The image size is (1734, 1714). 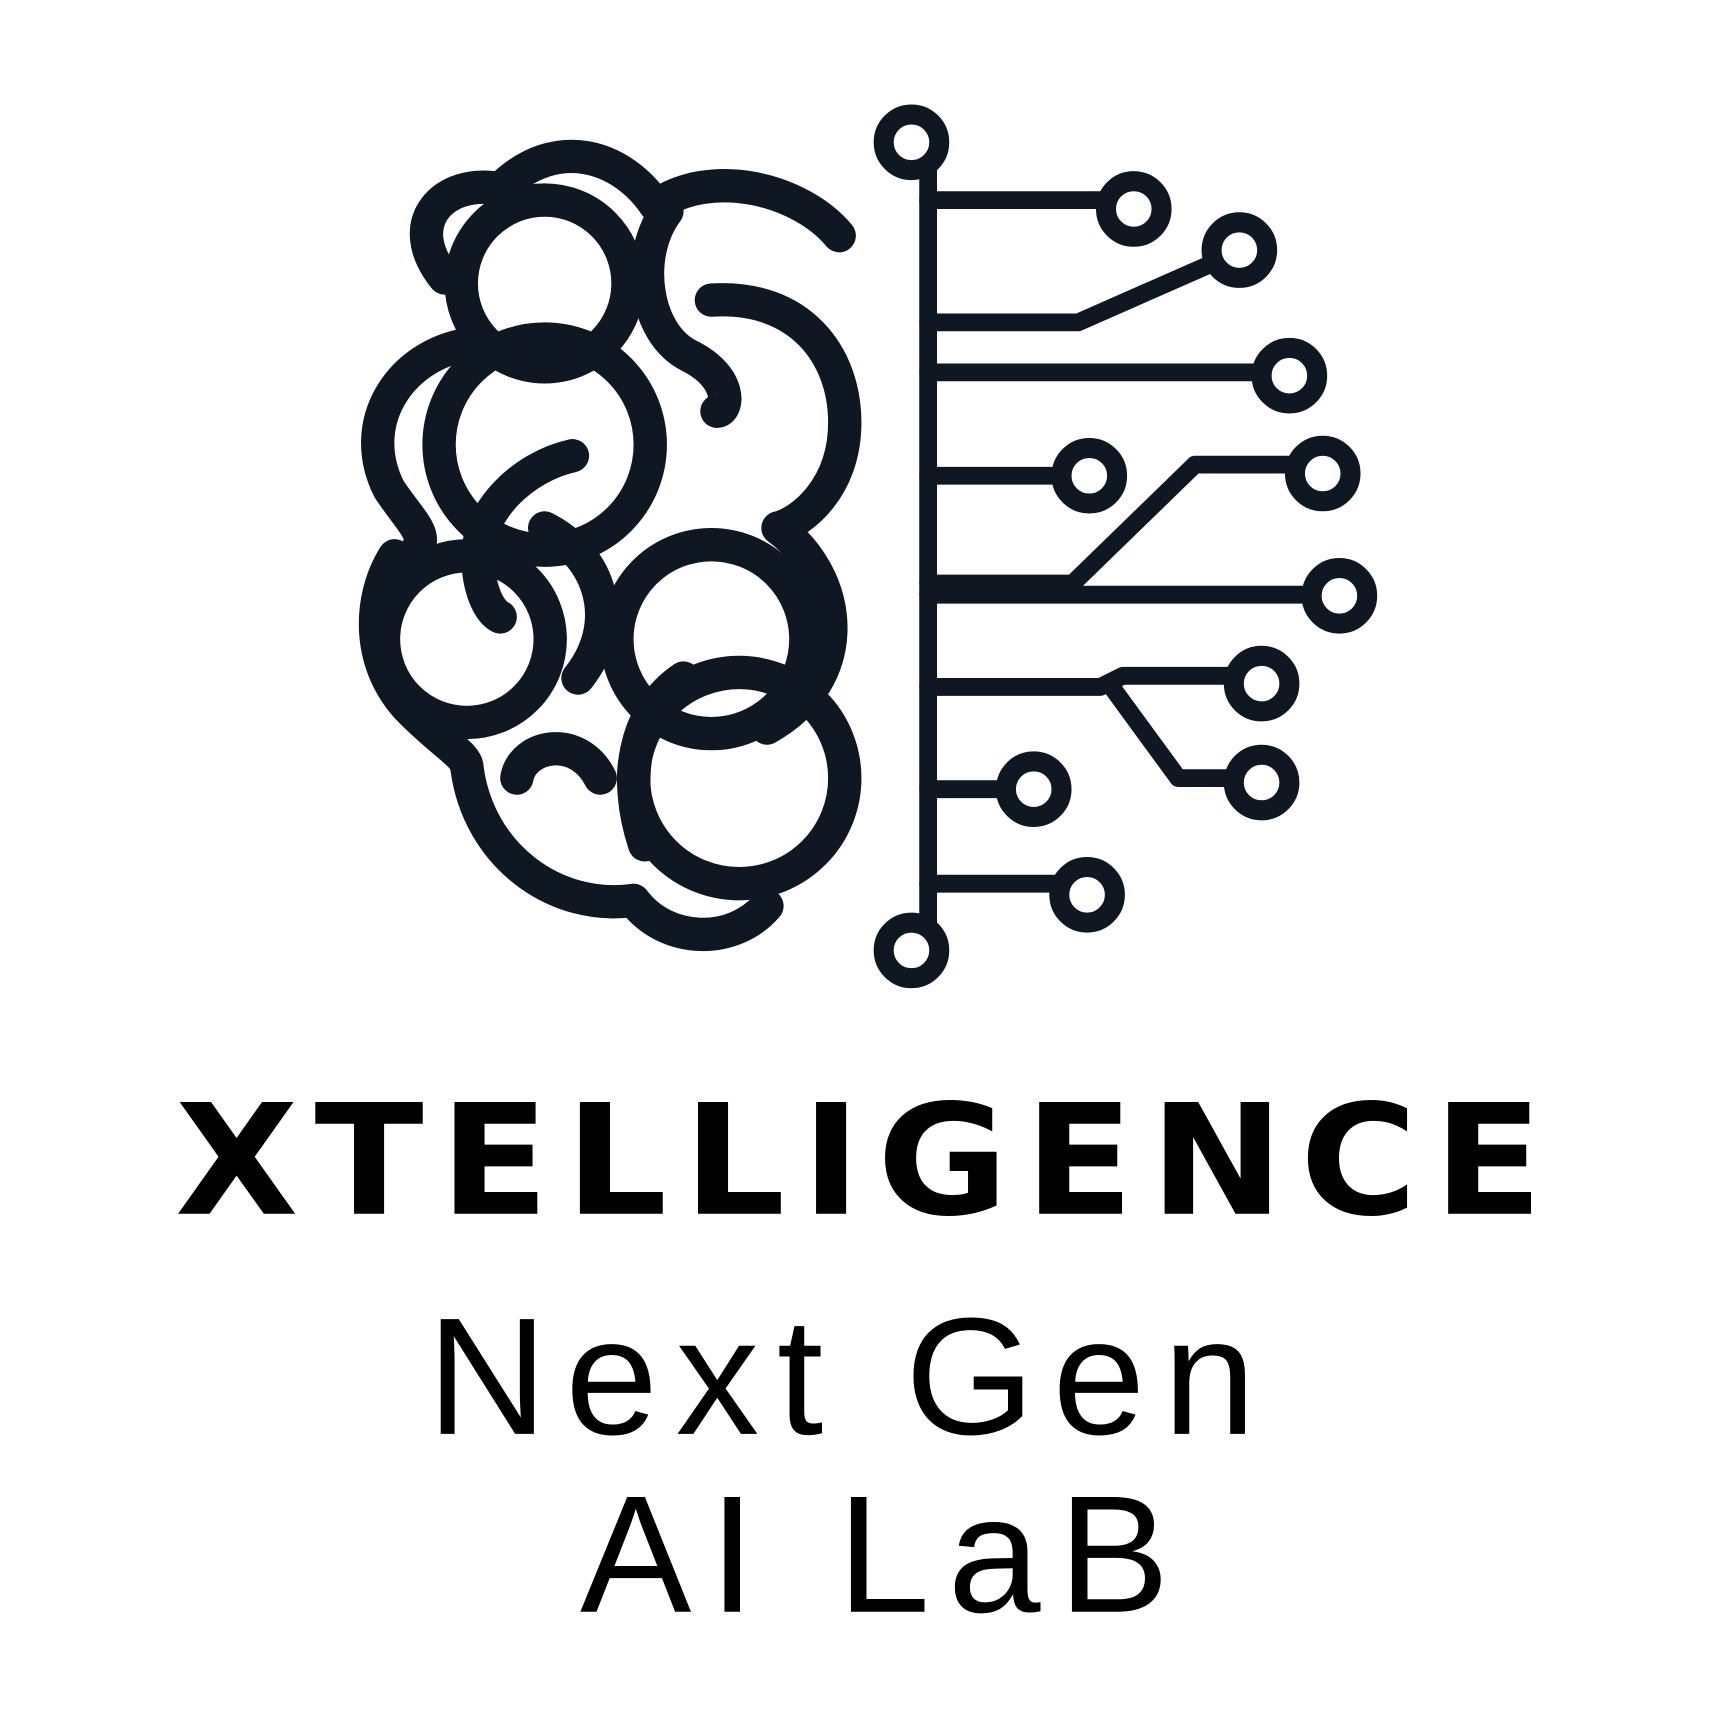 What do you see at coordinates (867, 1162) in the screenshot?
I see `brand-name: XTELLIGENCE` at bounding box center [867, 1162].